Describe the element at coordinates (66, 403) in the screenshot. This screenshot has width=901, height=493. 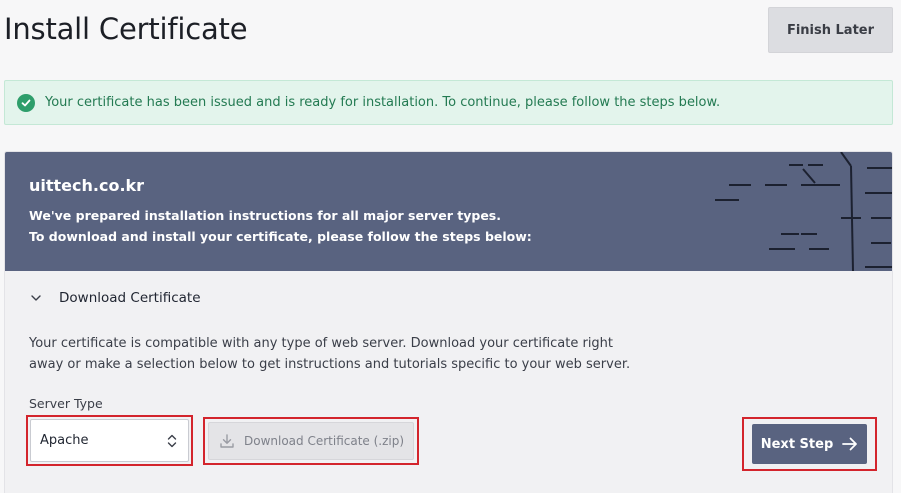
I see `server-type-label: Server Type` at that location.